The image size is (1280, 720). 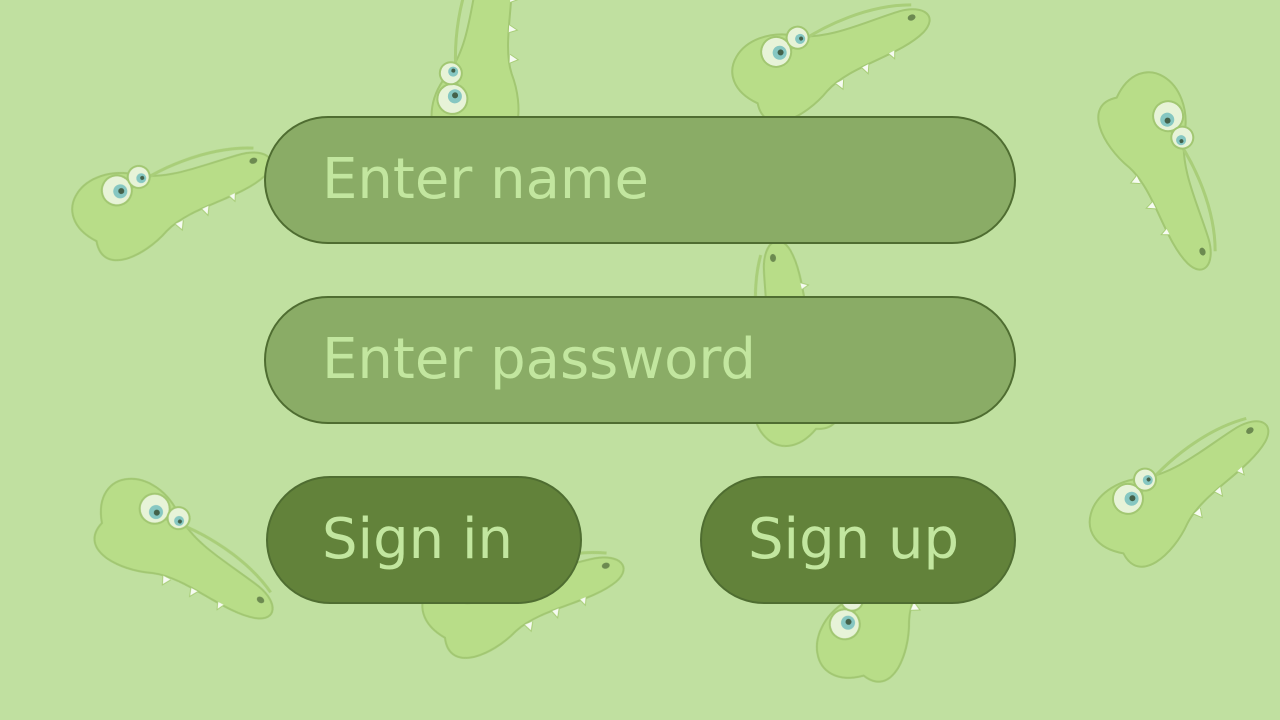 I want to click on sign-in-button: Sign in, so click(x=424, y=540).